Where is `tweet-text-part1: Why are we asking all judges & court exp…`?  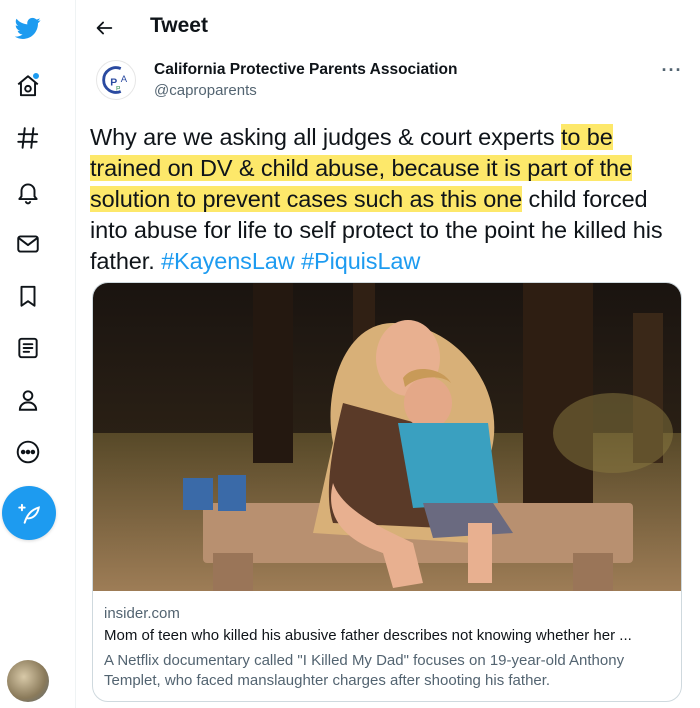 tweet-text-part1: Why are we asking all judges & court exp… is located at coordinates (325, 137).